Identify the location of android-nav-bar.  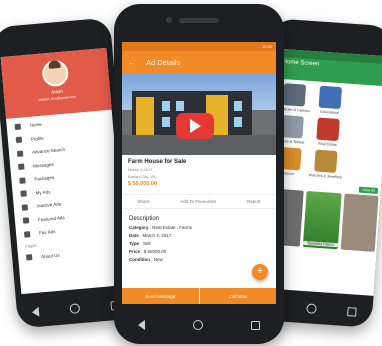
(199, 325).